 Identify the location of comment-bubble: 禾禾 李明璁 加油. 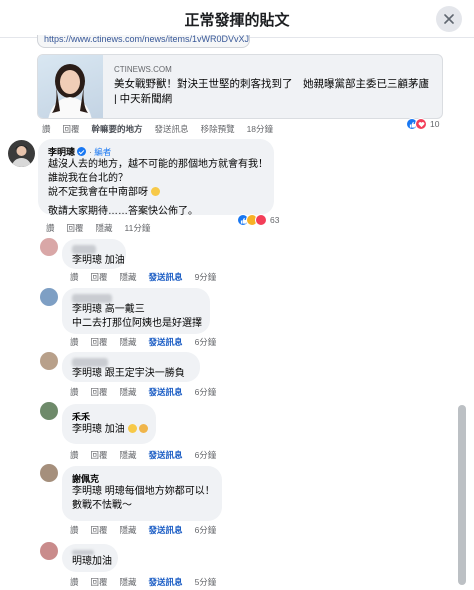
(109, 424).